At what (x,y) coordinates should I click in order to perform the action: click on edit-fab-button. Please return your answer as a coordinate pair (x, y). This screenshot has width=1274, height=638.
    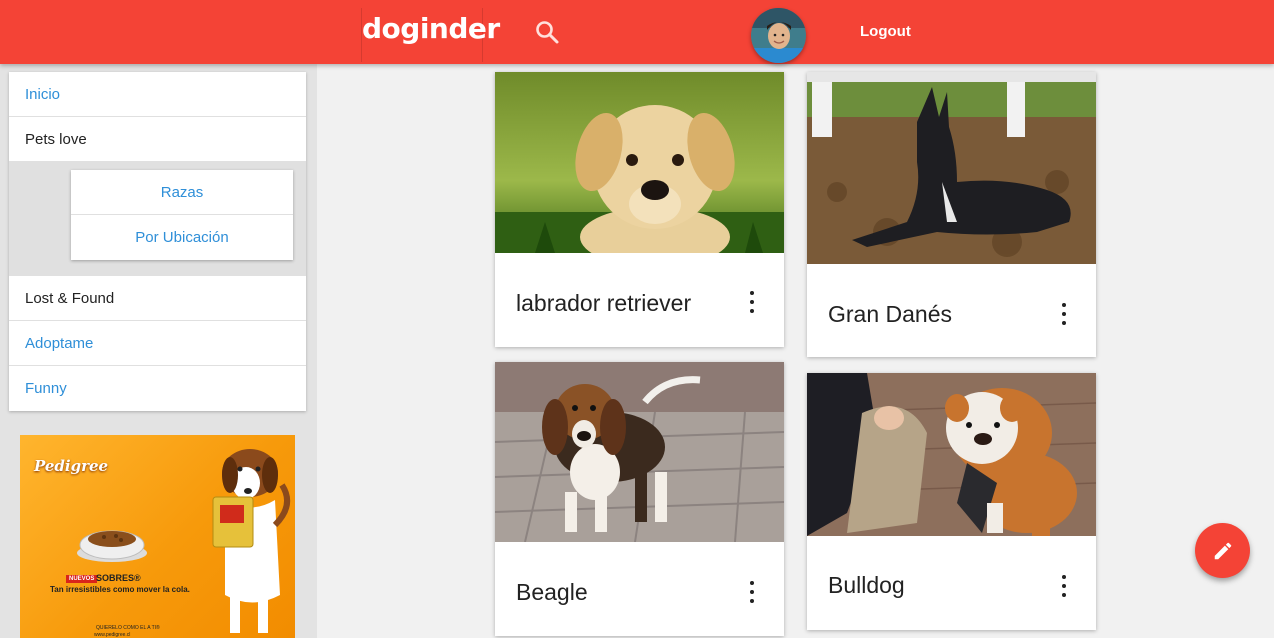
    Looking at the image, I should click on (1222, 550).